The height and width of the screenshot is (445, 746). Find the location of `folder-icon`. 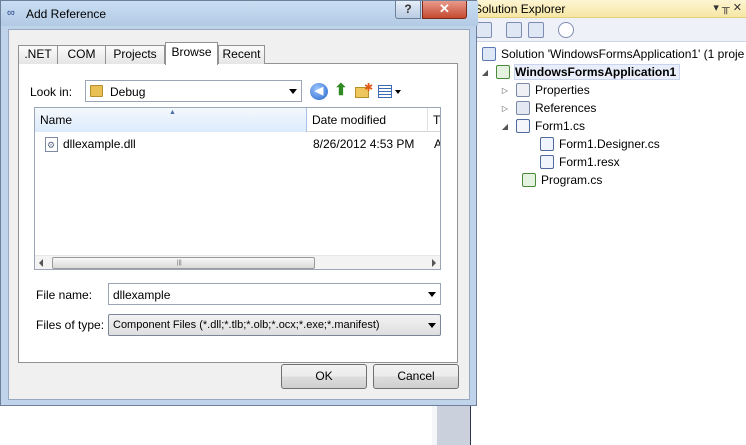

folder-icon is located at coordinates (96, 91).